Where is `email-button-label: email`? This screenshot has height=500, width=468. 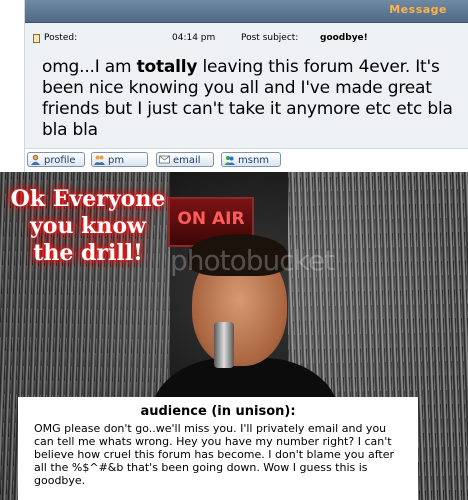 email-button-label: email is located at coordinates (187, 160).